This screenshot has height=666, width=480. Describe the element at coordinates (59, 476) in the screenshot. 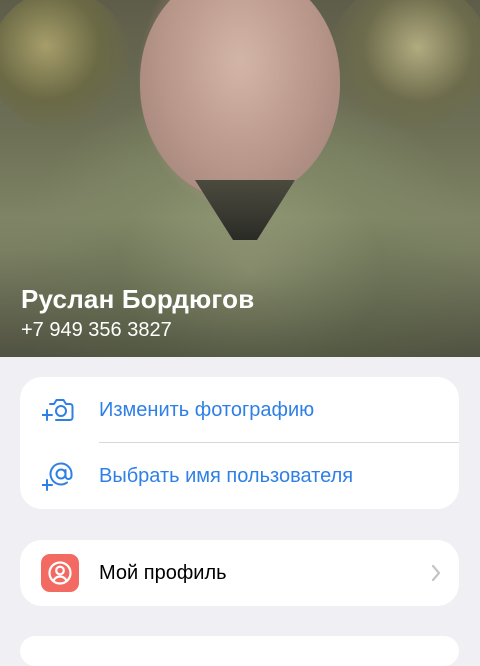

I see `at-sign-icon` at that location.